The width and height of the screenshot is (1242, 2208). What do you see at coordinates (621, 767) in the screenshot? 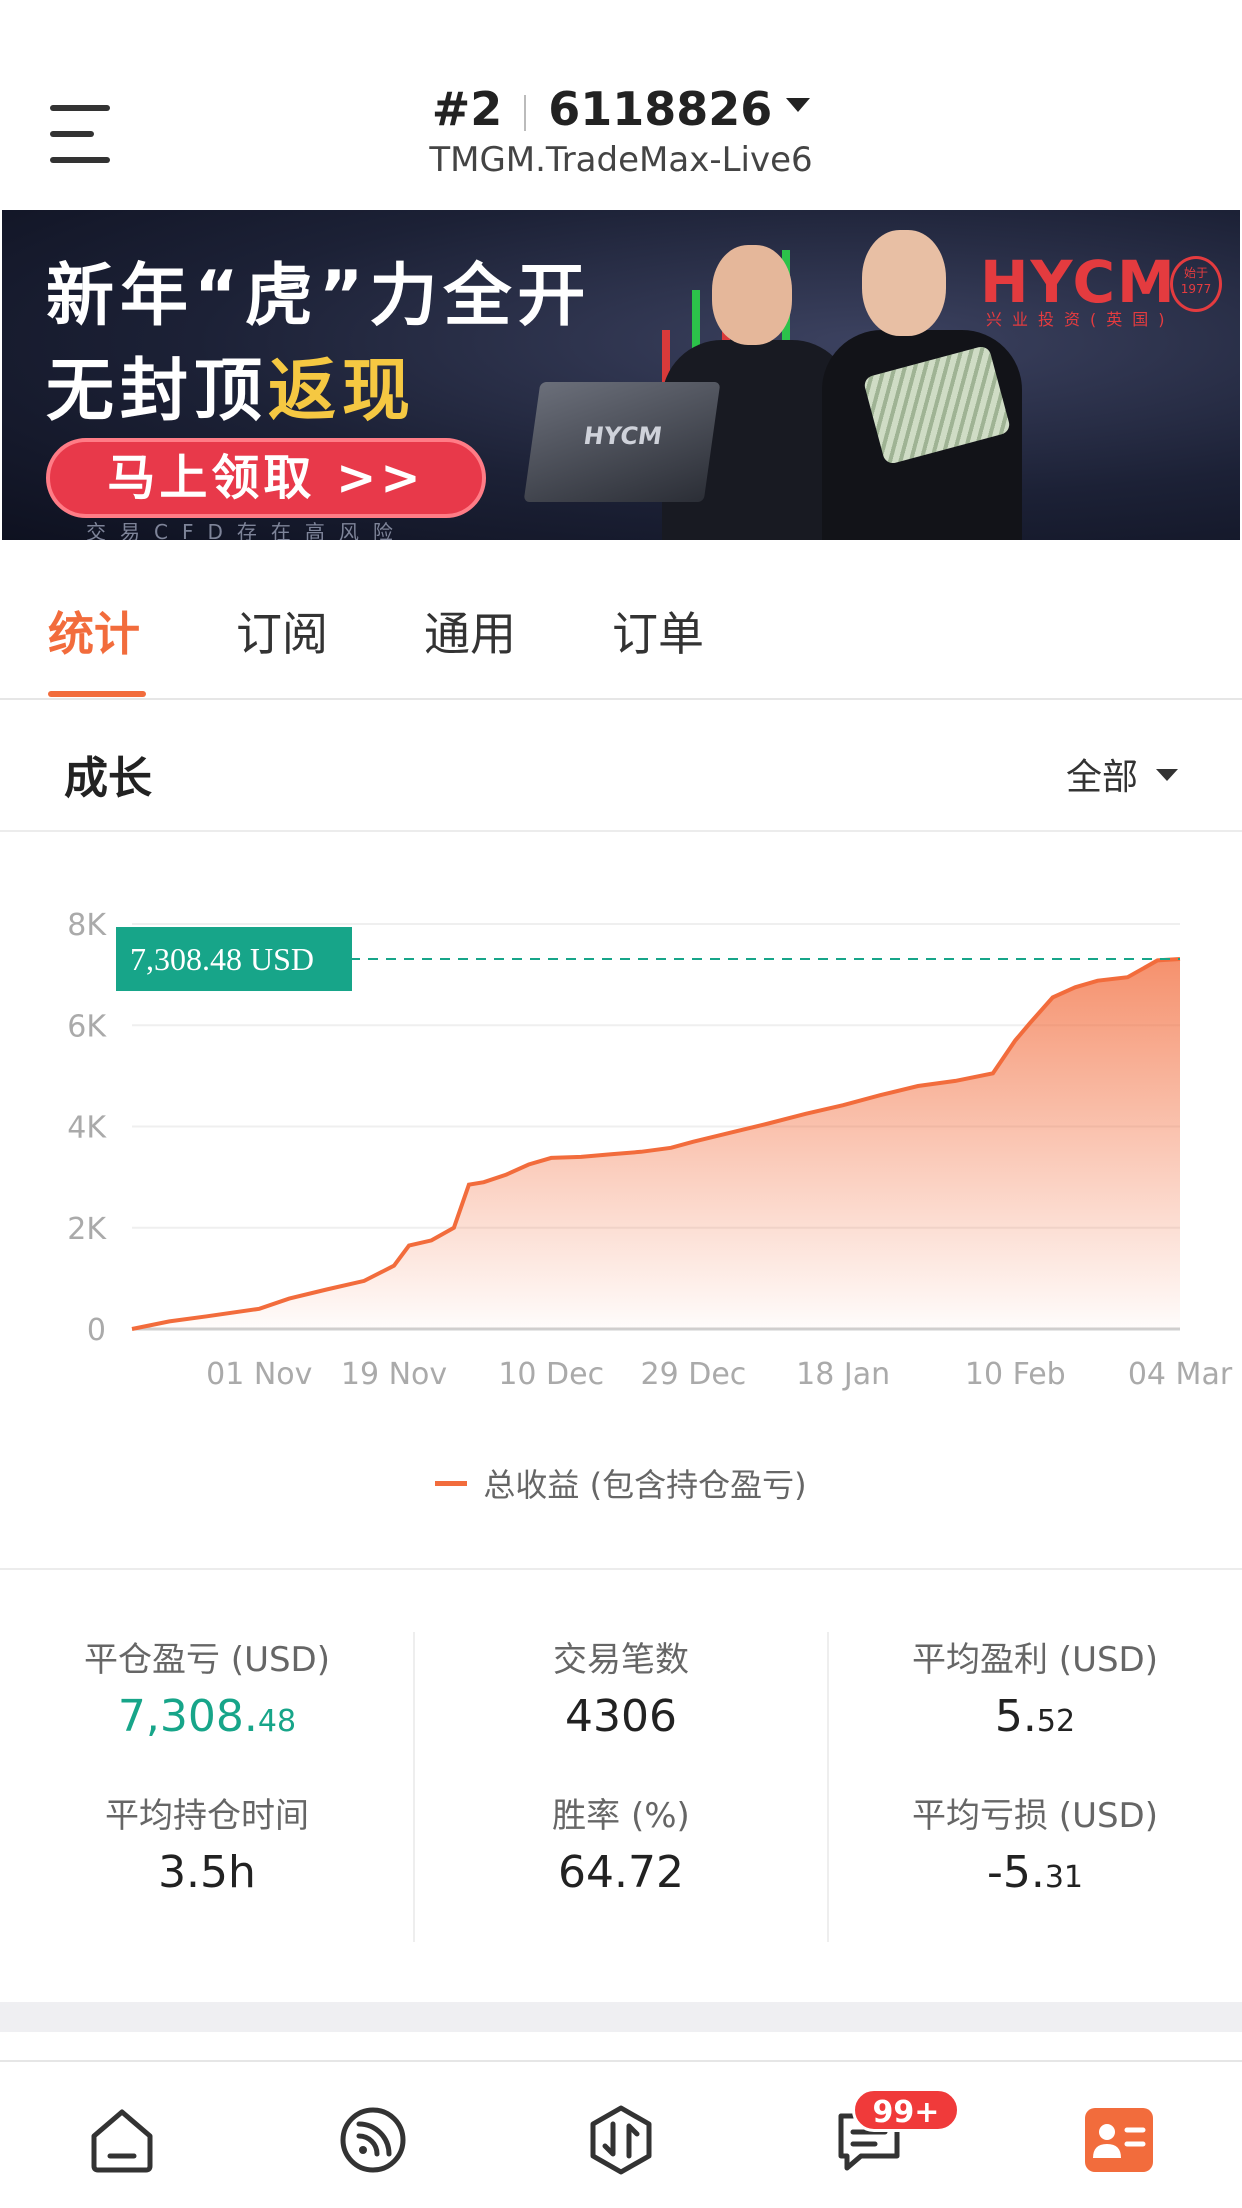
I see `growth-section-header: 成长 全部` at bounding box center [621, 767].